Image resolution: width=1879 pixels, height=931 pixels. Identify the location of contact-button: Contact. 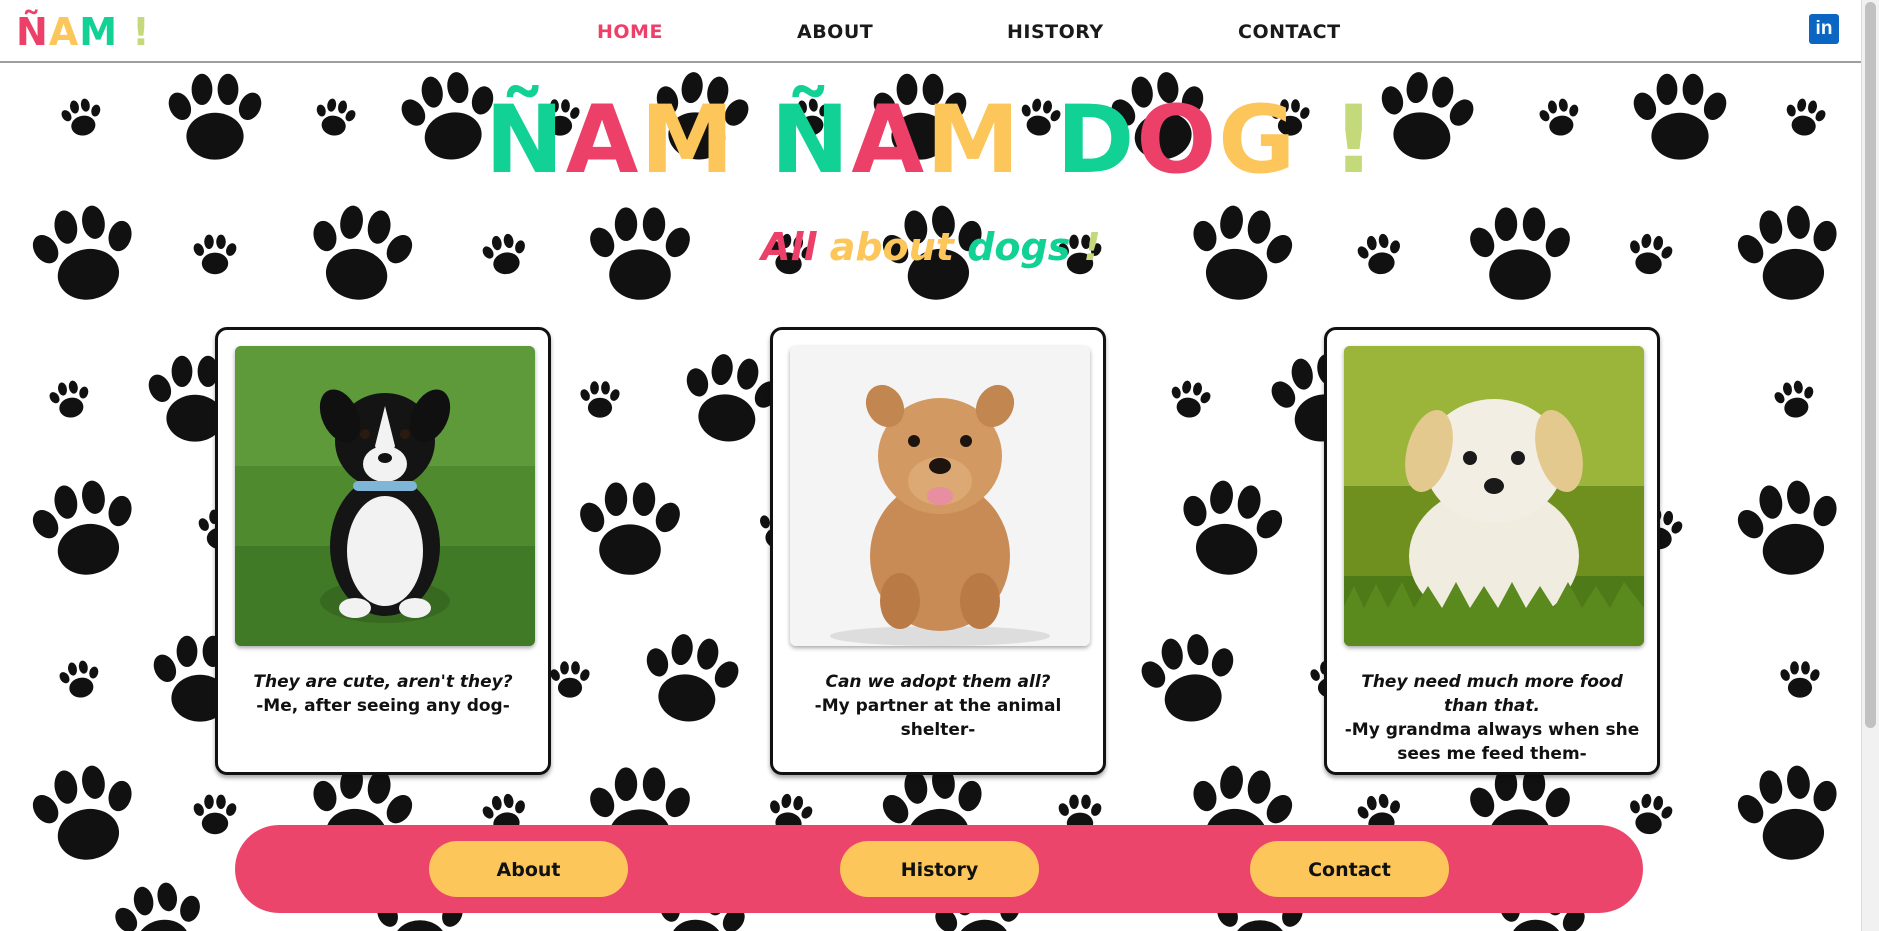
(1349, 869).